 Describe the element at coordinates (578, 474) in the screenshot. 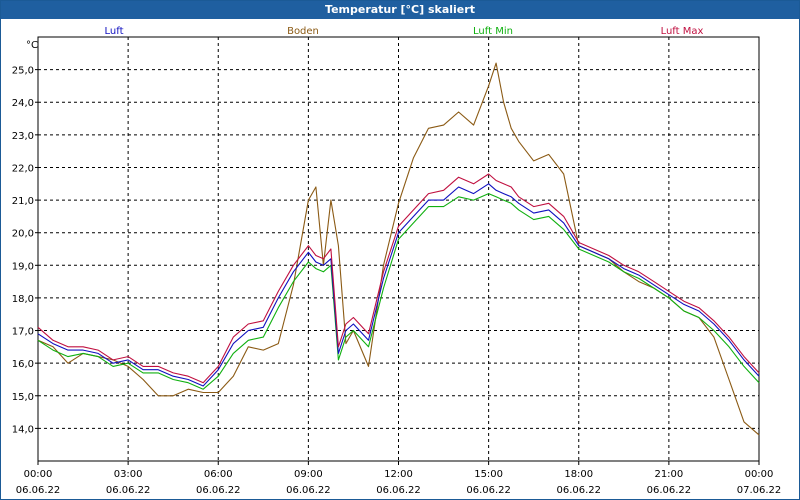

I see `x-tick-time: 18:00` at that location.